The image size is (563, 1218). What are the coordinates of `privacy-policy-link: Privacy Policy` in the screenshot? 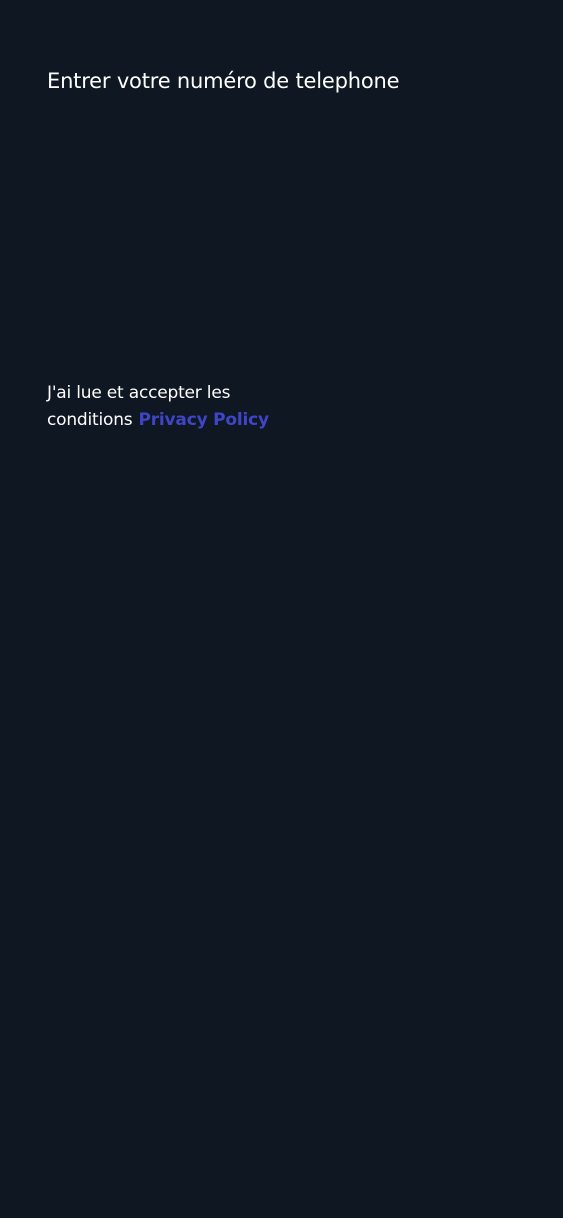 It's located at (203, 420).